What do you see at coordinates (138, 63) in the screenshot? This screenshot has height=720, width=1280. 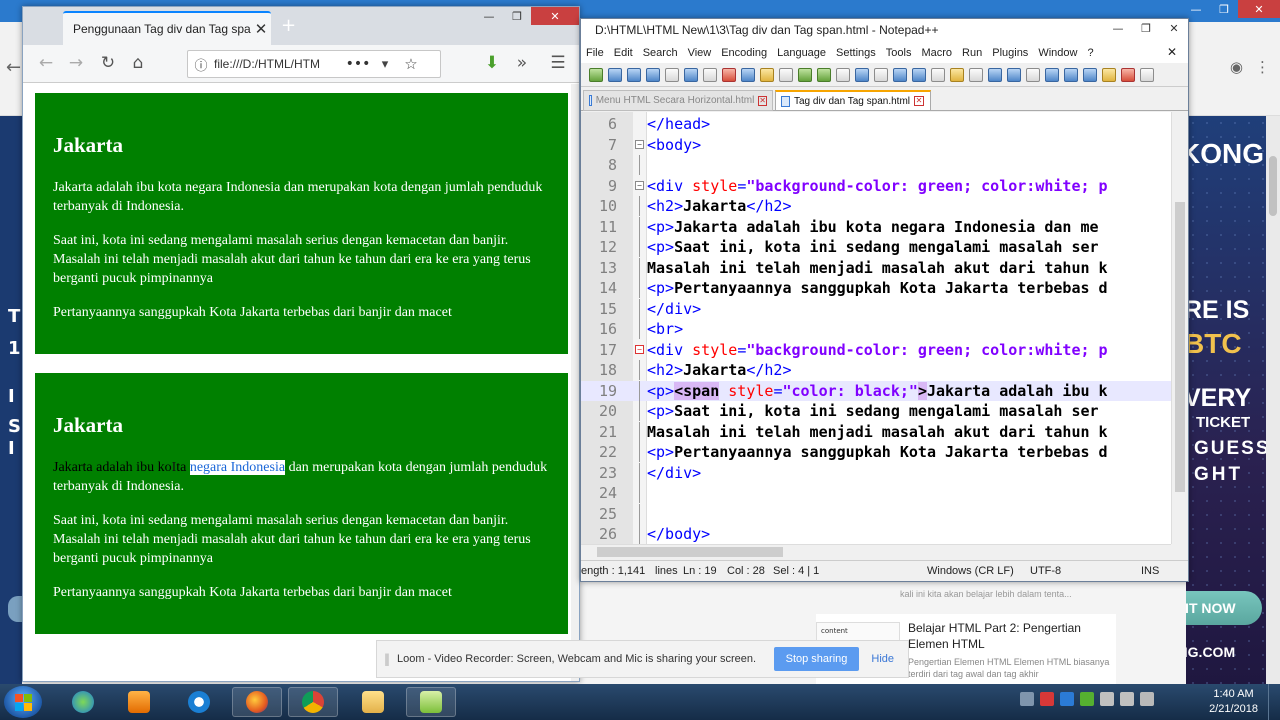 I see `home-icon: ⌂` at bounding box center [138, 63].